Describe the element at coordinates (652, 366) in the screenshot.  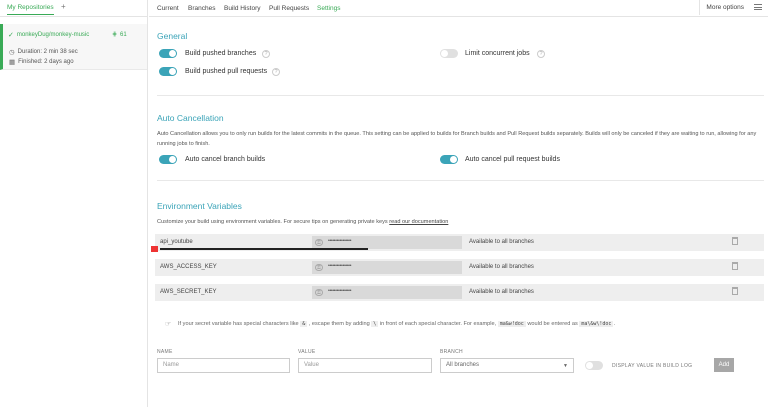
I see `display-value-label: DISPLAY VALUE IN BUILD LOG` at that location.